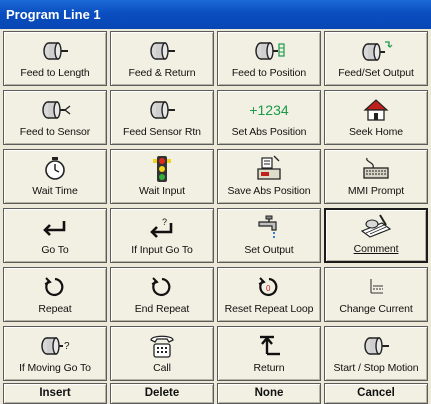  I want to click on seek-home-button: Seek Home, so click(376, 117).